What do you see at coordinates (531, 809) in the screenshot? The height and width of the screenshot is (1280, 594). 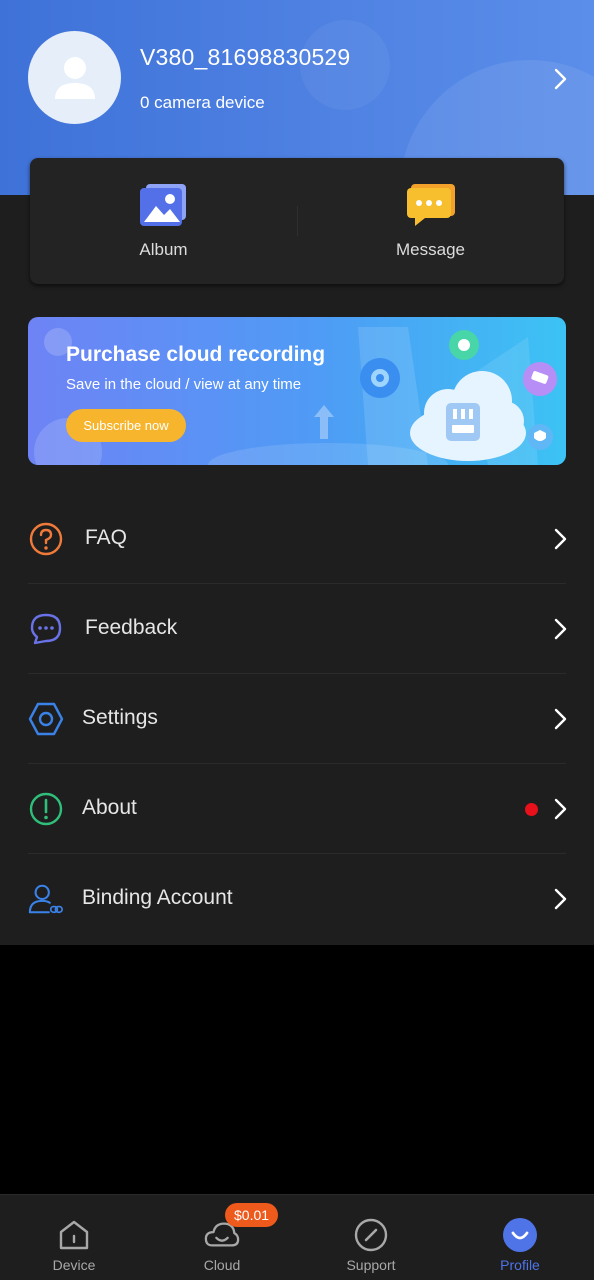 I see `notification-dot` at bounding box center [531, 809].